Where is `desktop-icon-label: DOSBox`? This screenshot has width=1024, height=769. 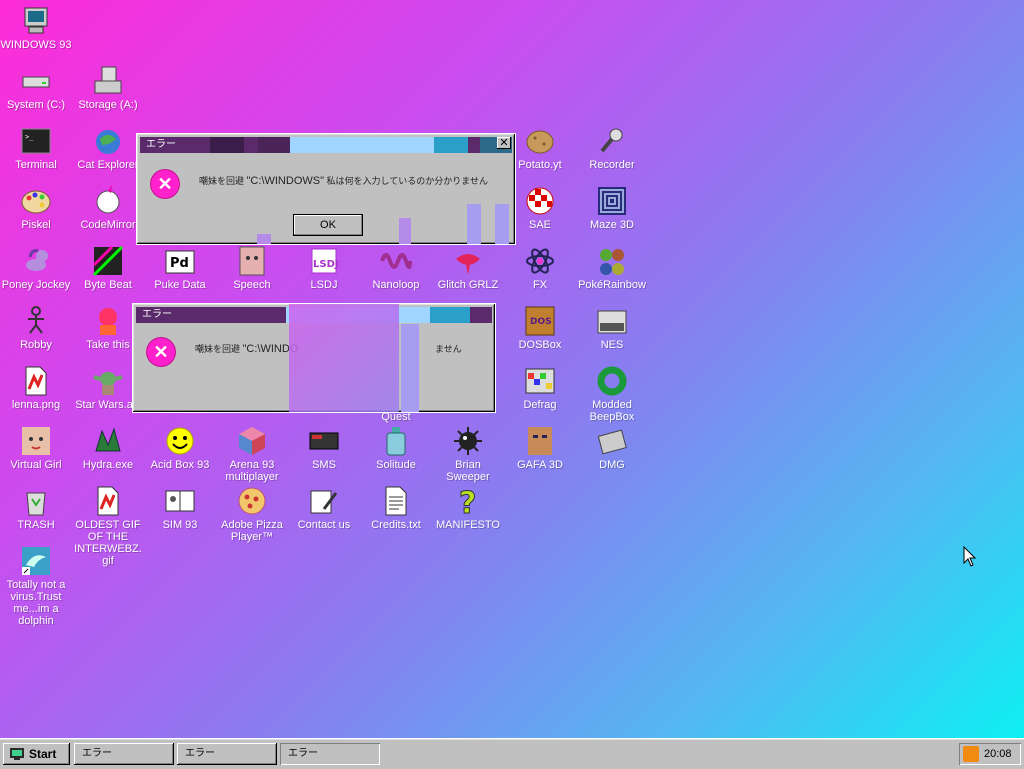 desktop-icon-label: DOSBox is located at coordinates (540, 345).